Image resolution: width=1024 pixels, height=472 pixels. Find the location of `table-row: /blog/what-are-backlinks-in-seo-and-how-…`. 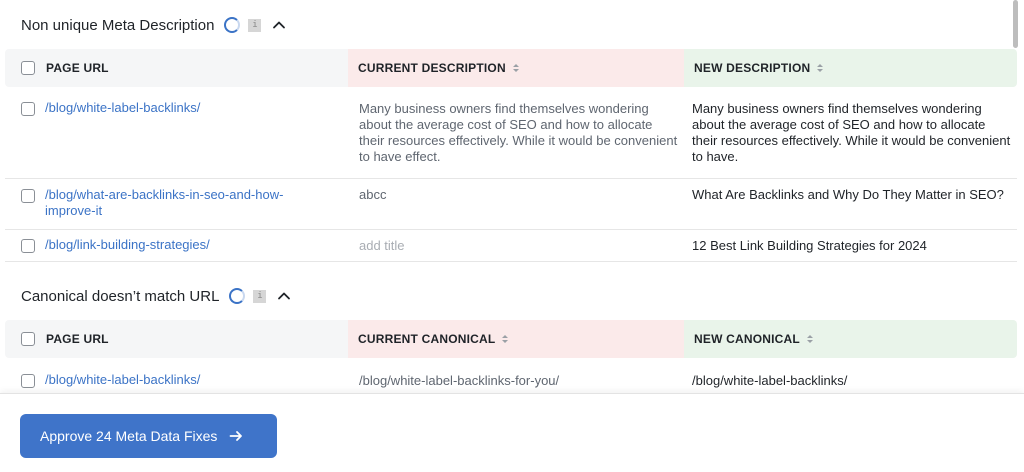

table-row: /blog/what-are-backlinks-in-seo-and-how-… is located at coordinates (511, 204).